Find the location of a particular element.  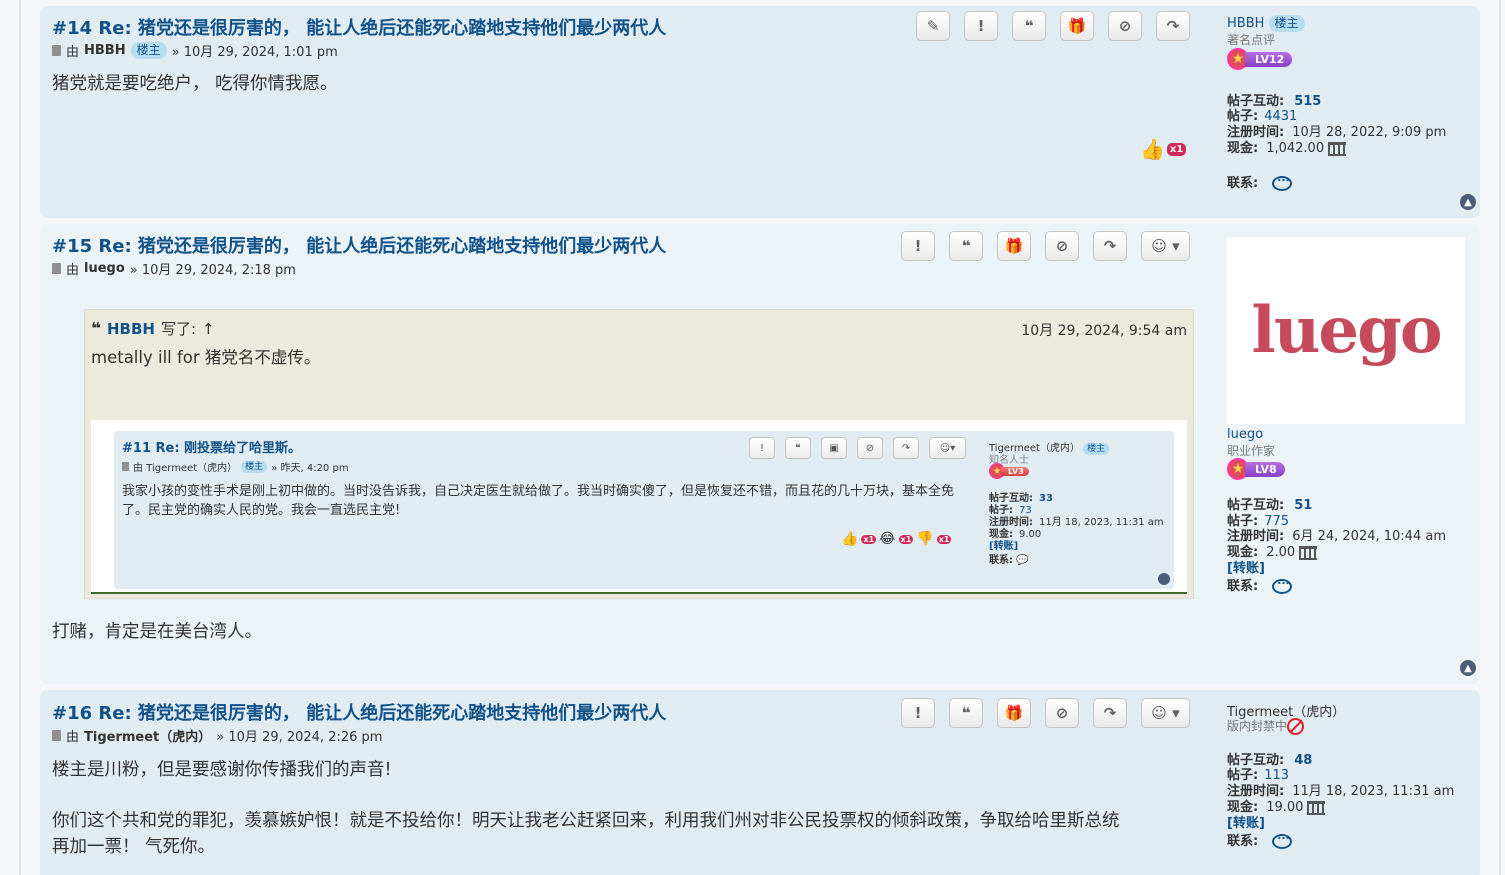

post-body: 打赌，肯定是在美台湾人。 is located at coordinates (157, 632).